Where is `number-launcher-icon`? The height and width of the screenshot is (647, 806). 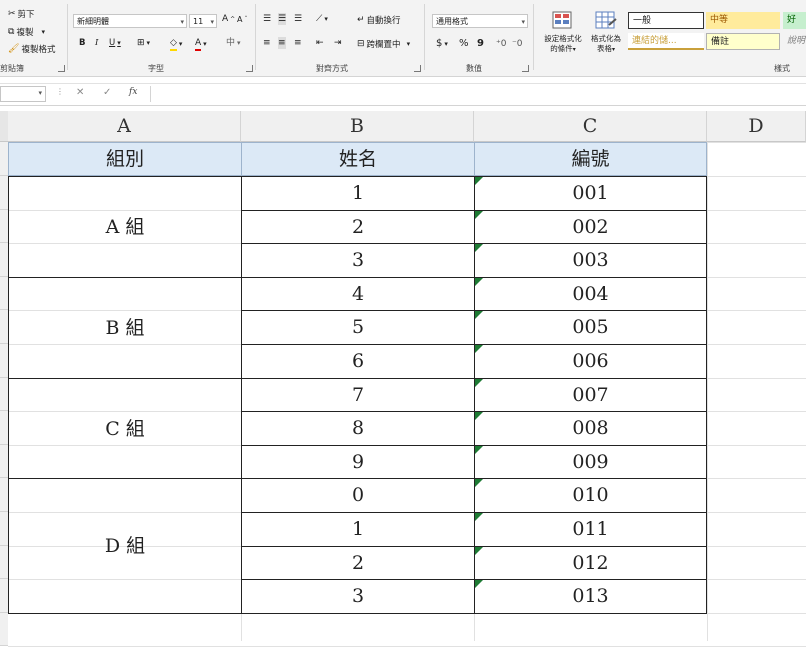 number-launcher-icon is located at coordinates (525, 68).